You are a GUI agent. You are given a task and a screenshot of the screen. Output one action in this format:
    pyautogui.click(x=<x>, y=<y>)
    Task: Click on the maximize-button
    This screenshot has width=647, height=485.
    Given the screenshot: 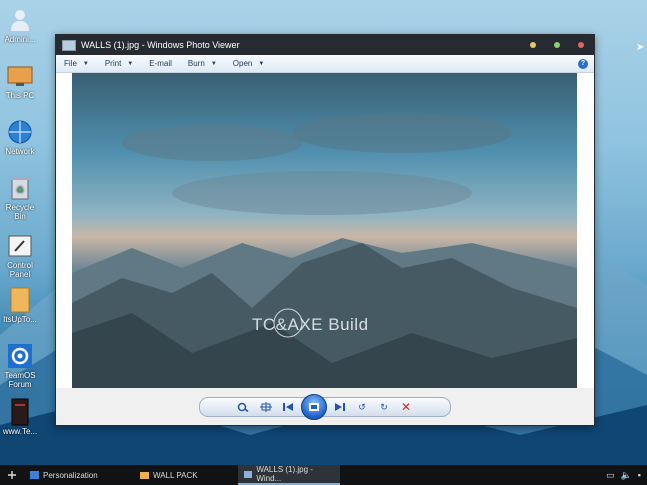 What is the action you would take?
    pyautogui.click(x=557, y=45)
    